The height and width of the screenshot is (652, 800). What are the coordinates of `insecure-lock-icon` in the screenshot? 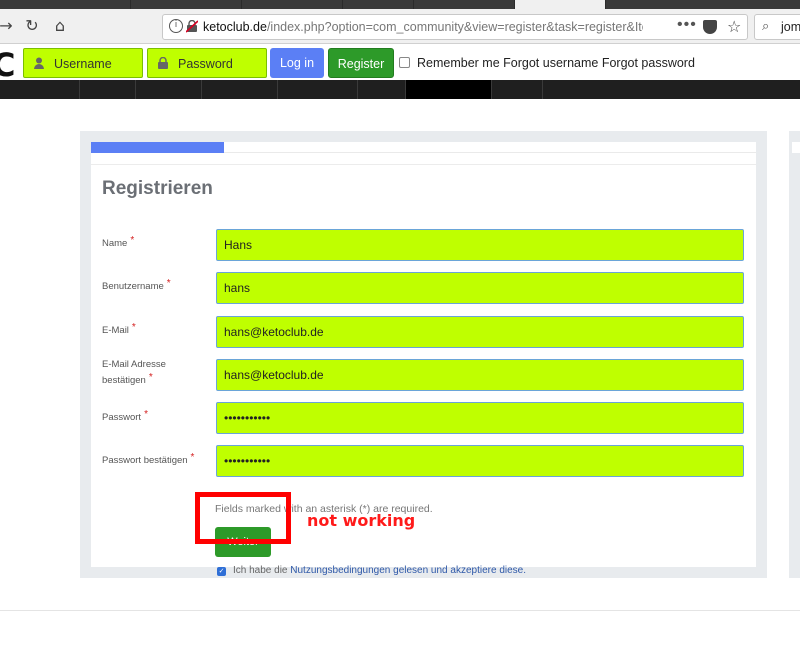 It's located at (192, 26).